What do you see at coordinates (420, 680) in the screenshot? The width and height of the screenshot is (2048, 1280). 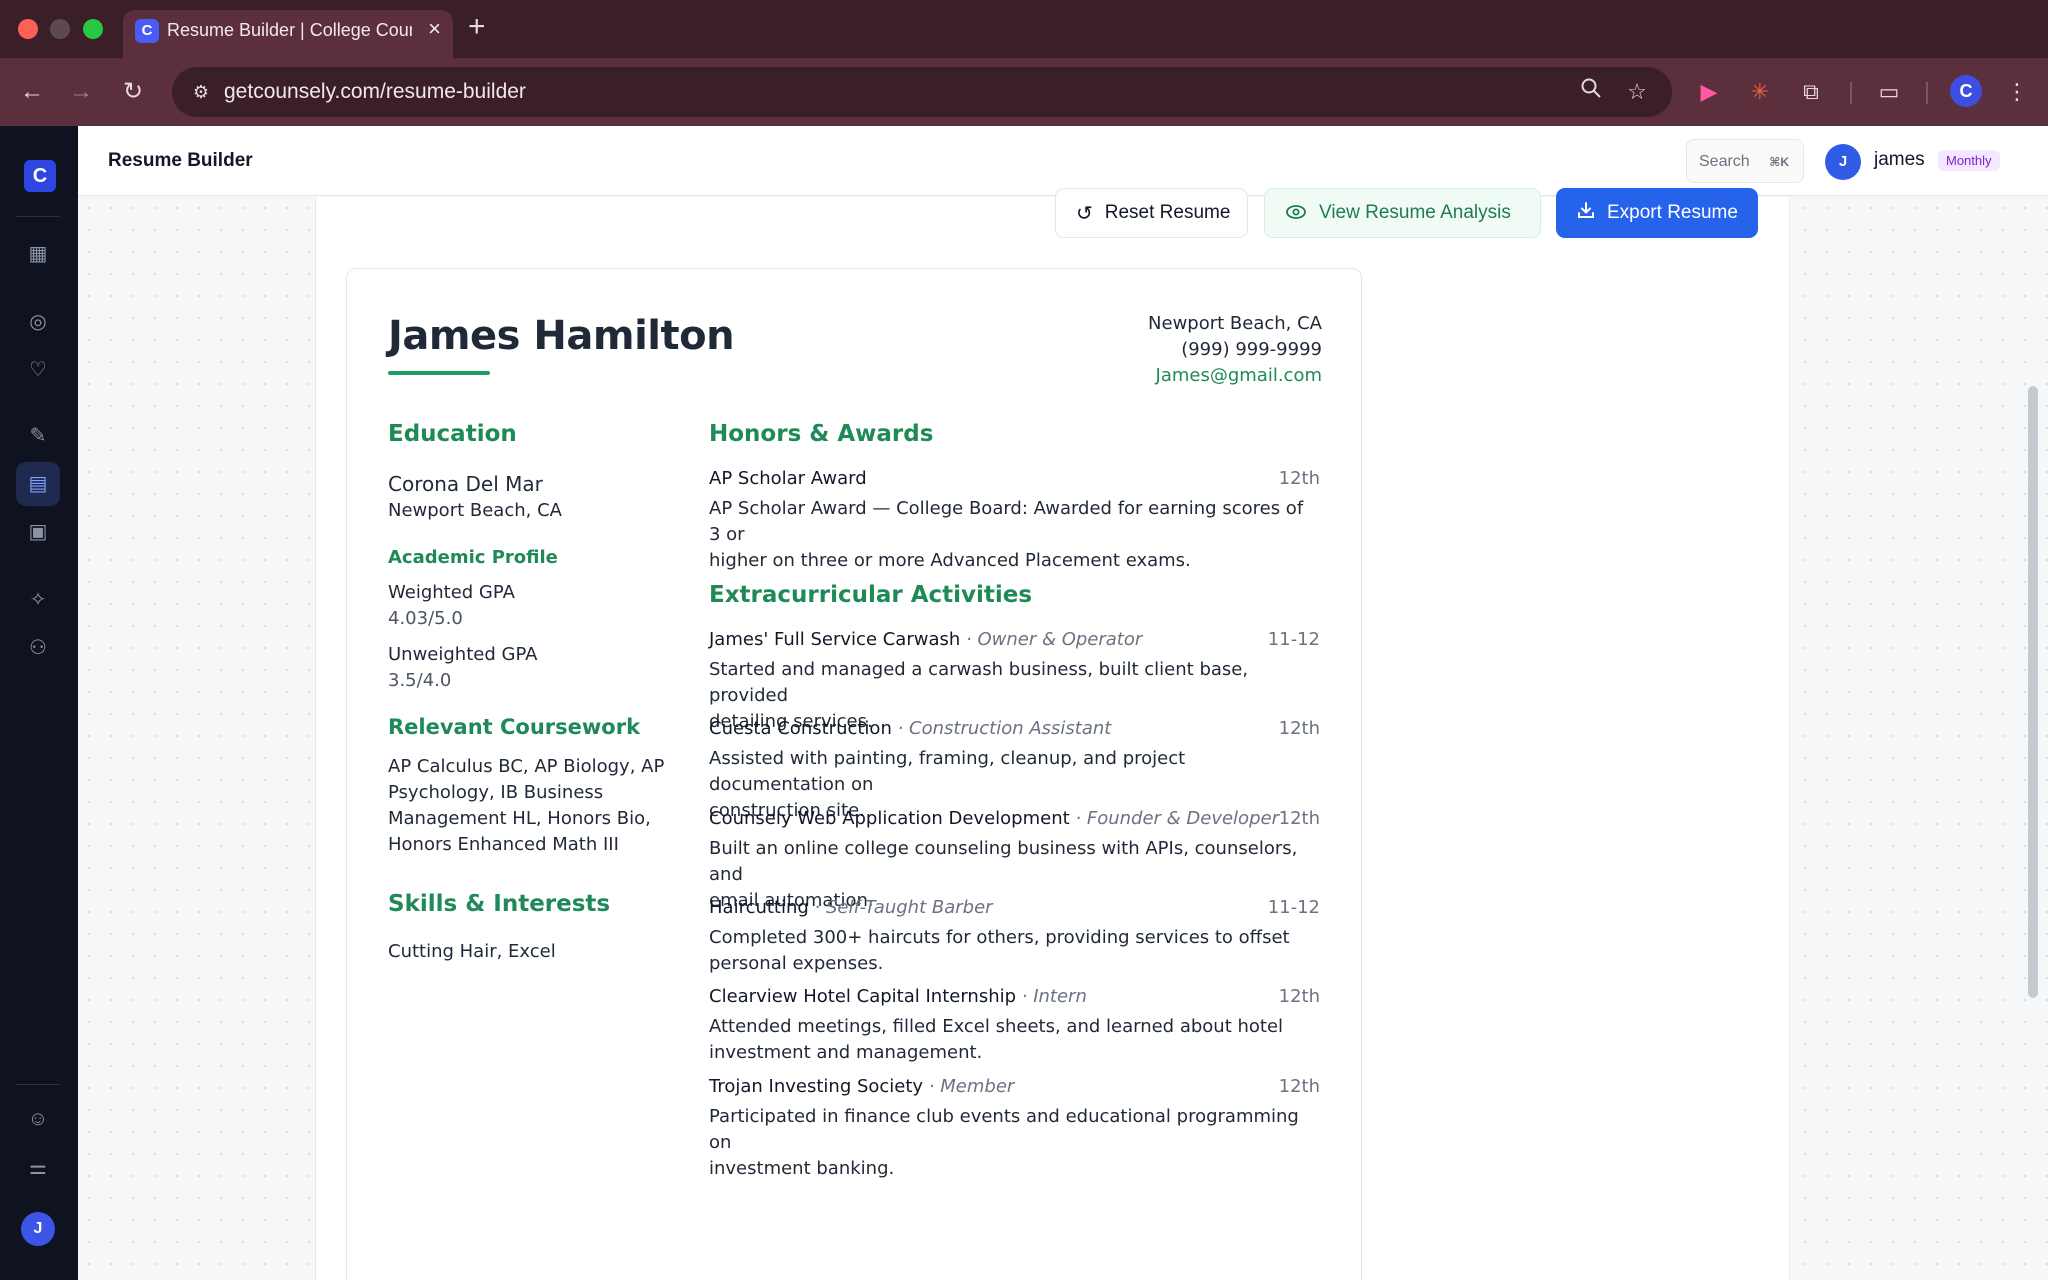 I see `unweighted-gpa-value: 3.5/4.0` at bounding box center [420, 680].